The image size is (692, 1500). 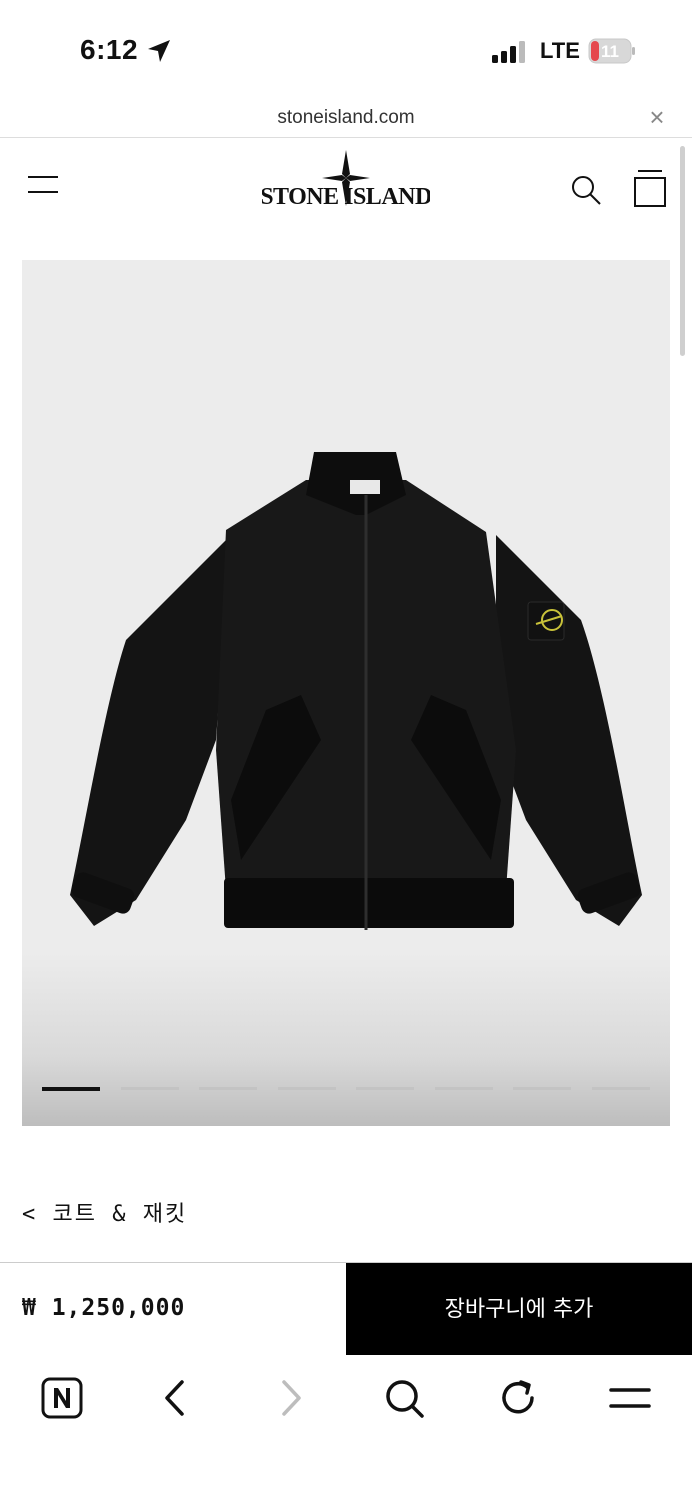 I want to click on product-price: ₩ 1,250,000, so click(x=104, y=1308).